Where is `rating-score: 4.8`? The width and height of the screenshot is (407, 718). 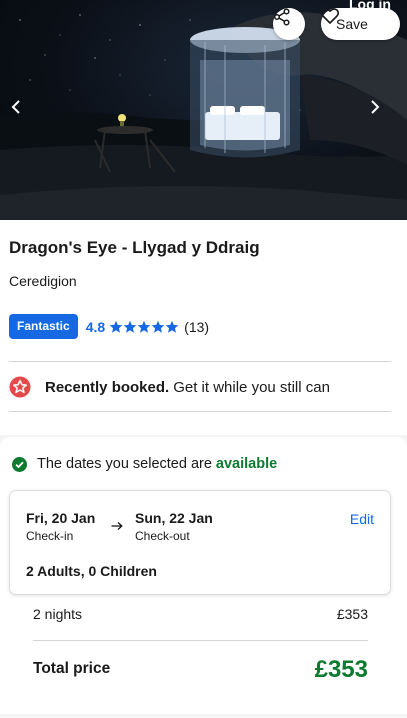
rating-score: 4.8 is located at coordinates (95, 326).